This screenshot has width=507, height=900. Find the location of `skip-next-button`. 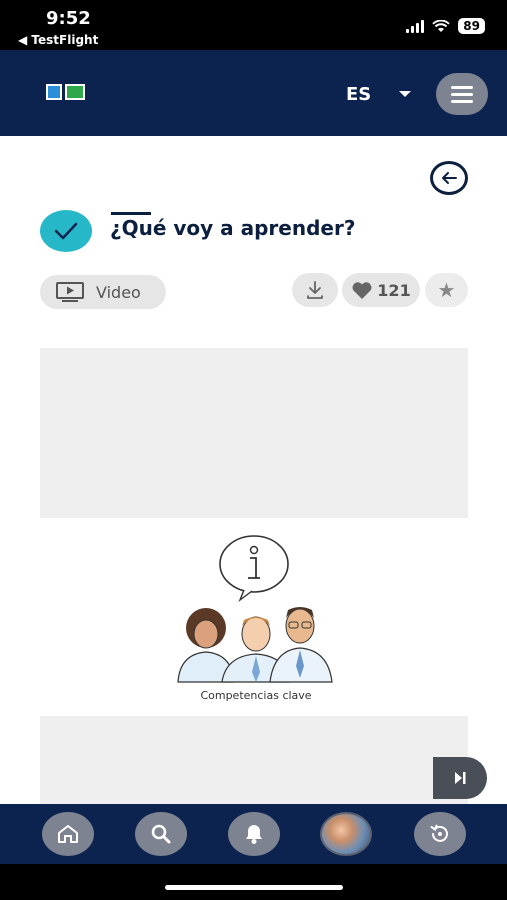

skip-next-button is located at coordinates (460, 778).